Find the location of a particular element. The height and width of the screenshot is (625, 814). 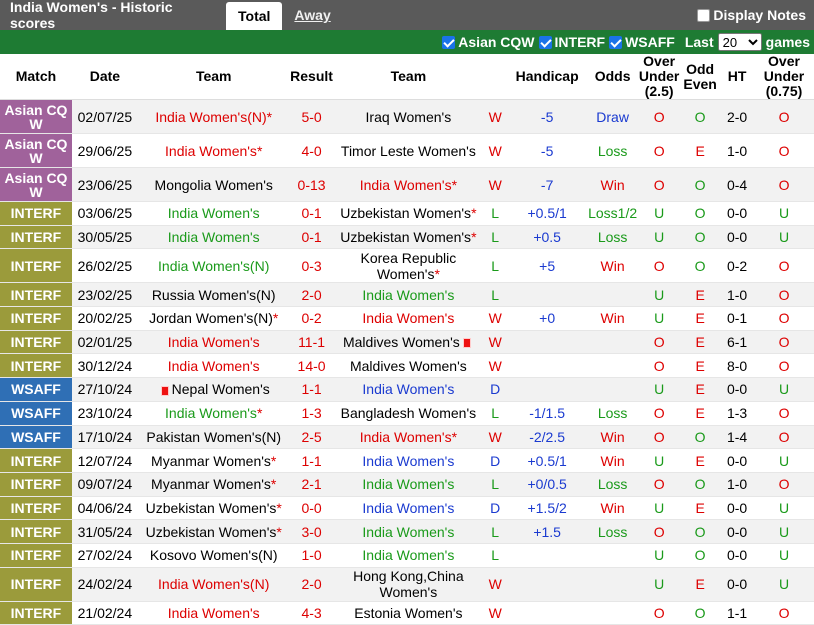

home-team: Russia Women's(N) is located at coordinates (213, 295).